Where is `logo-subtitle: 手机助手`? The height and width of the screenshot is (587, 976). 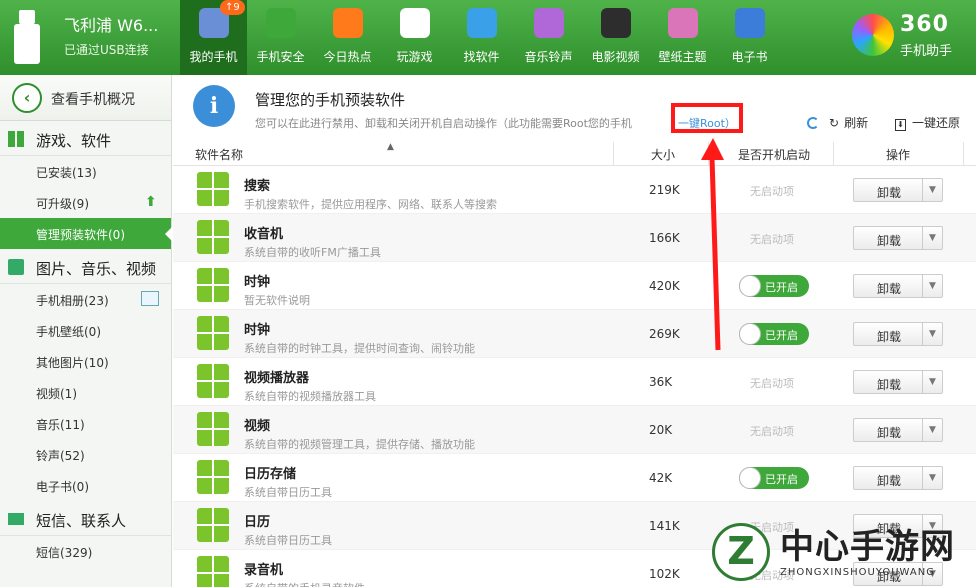 logo-subtitle: 手机助手 is located at coordinates (926, 51).